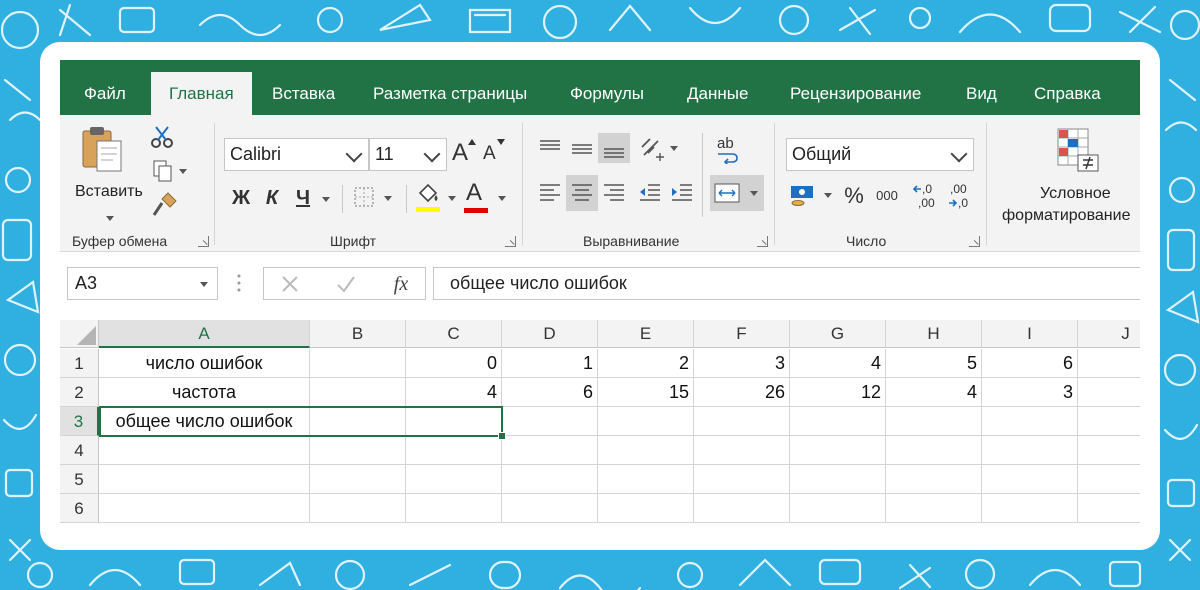 This screenshot has width=1200, height=590. Describe the element at coordinates (550, 193) in the screenshot. I see `align-left-button` at that location.